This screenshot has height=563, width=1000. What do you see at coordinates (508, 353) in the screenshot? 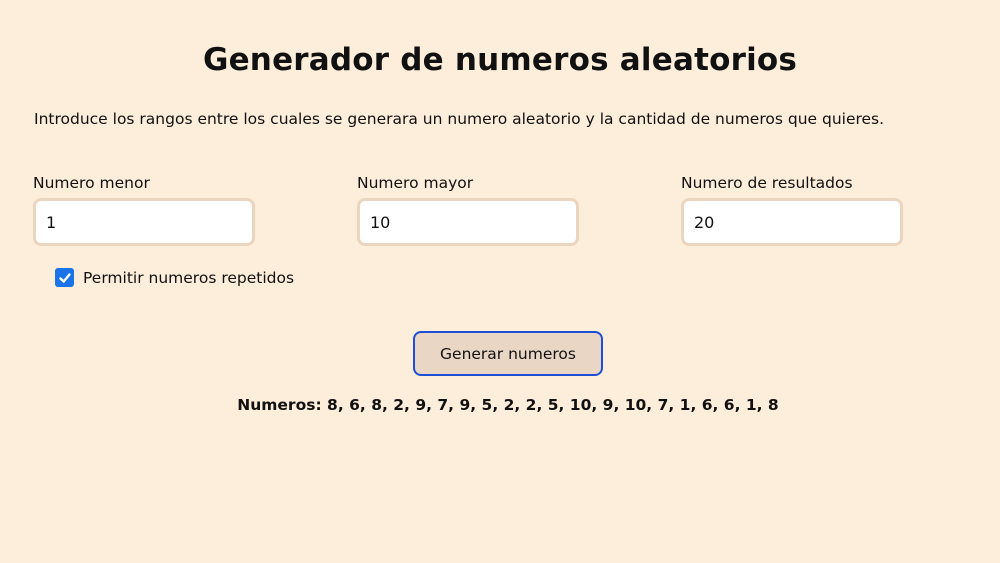
I see `generate-numbers-button: Generar numeros` at bounding box center [508, 353].